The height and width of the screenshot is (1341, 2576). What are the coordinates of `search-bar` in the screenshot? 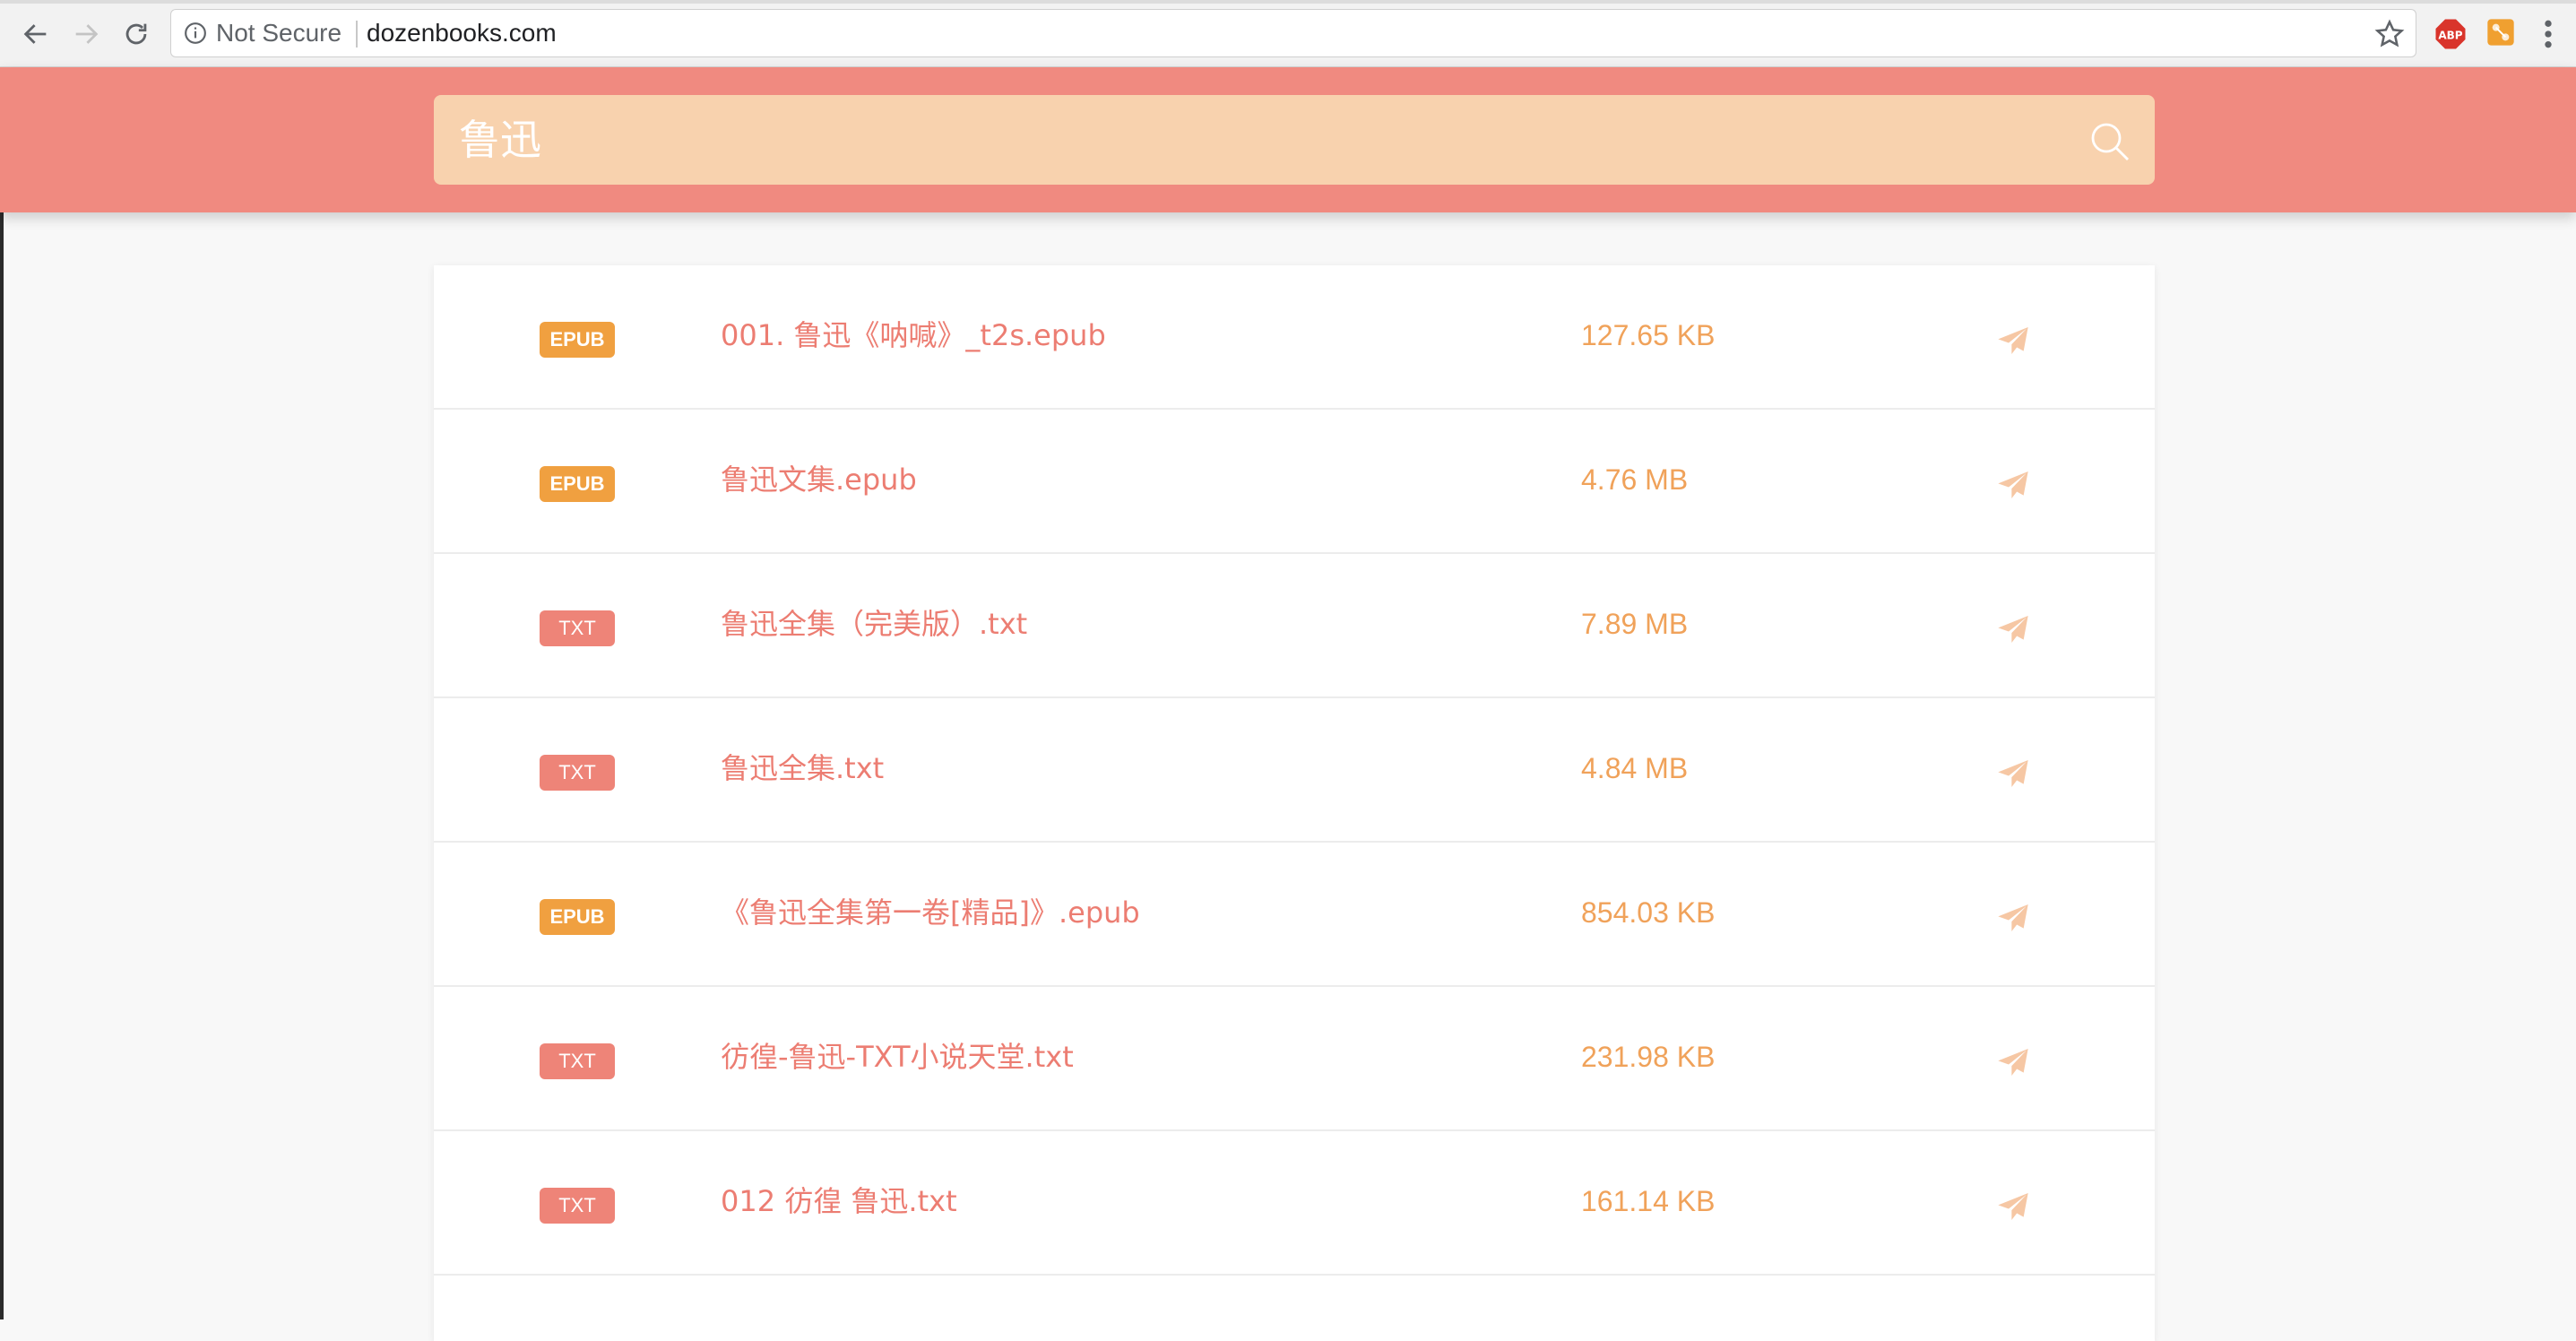 It's located at (1294, 140).